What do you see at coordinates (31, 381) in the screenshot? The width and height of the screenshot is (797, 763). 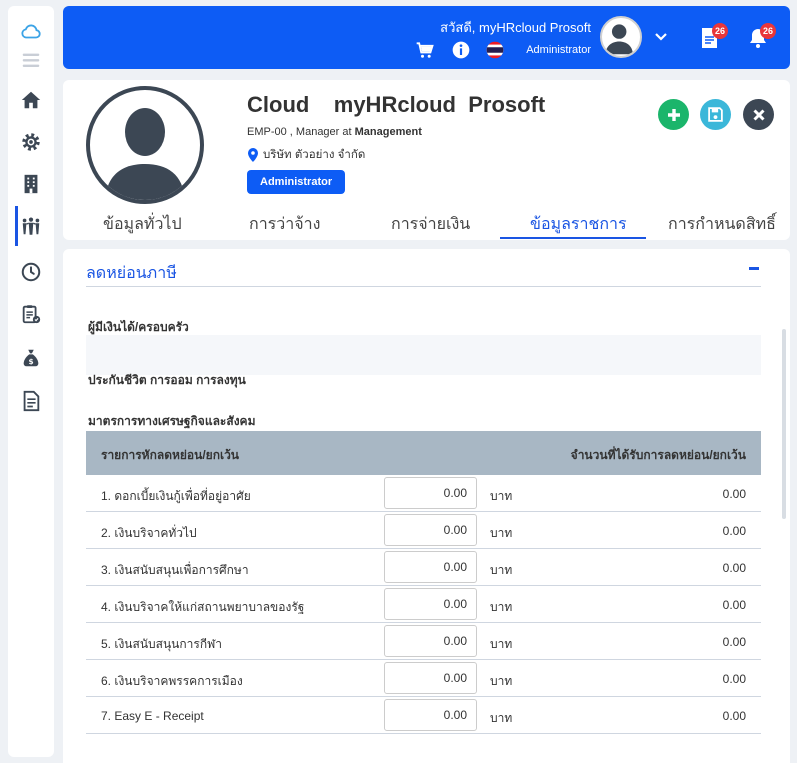 I see `sidebar: $` at bounding box center [31, 381].